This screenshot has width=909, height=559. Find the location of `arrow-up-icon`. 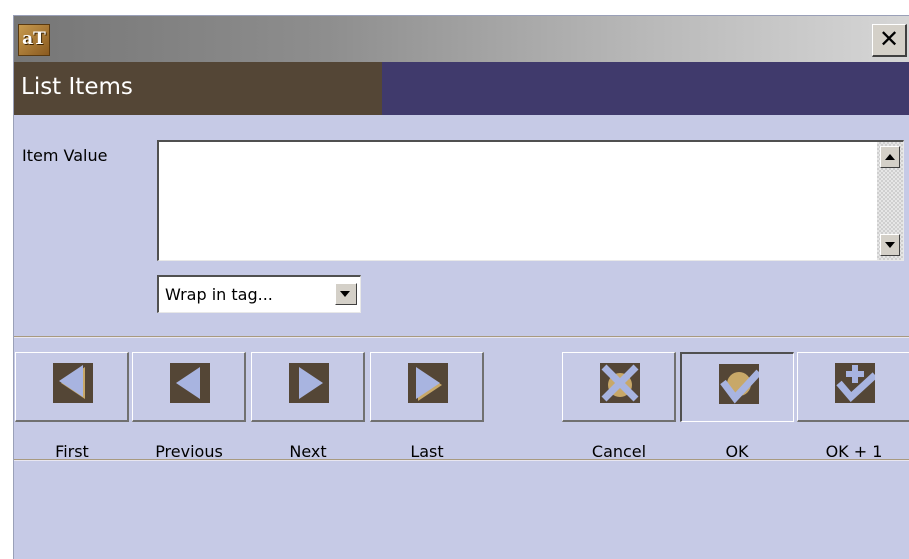

arrow-up-icon is located at coordinates (890, 157).